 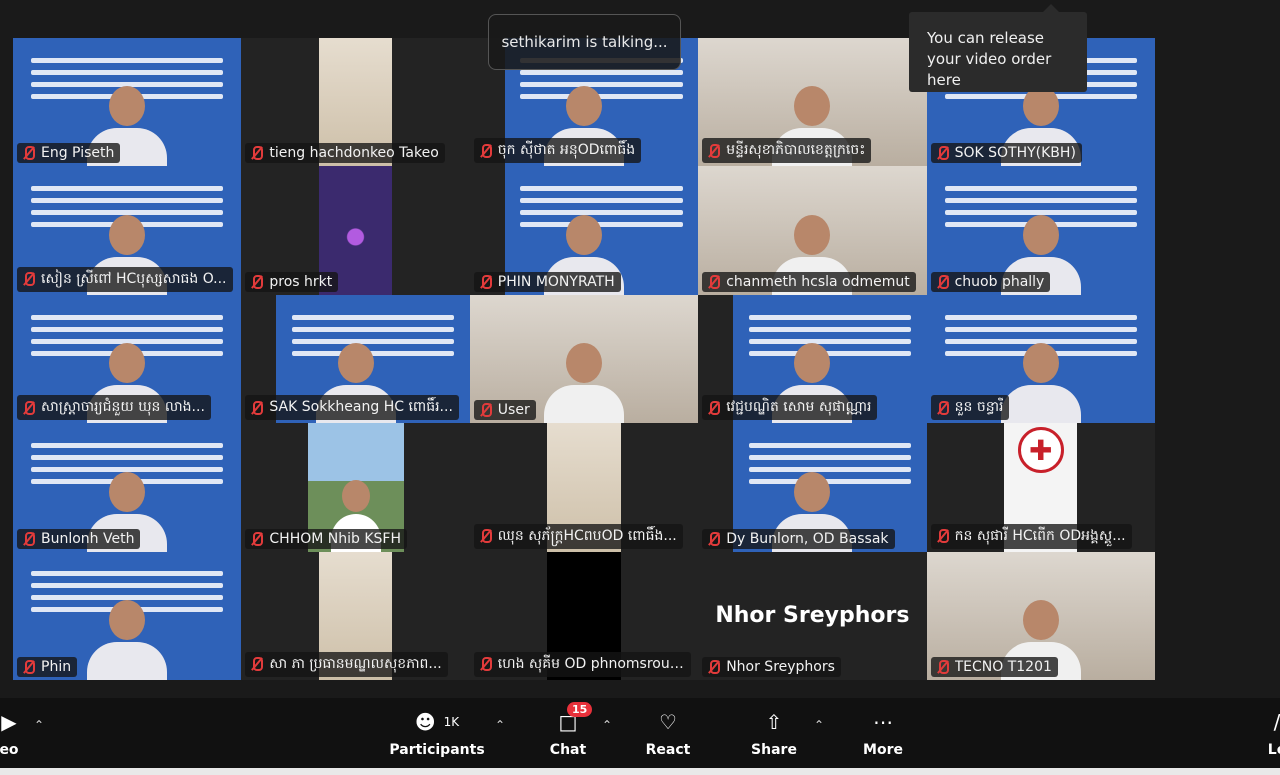 I want to click on participant-tile: នួន ចន្ធារី, so click(x=1040, y=359).